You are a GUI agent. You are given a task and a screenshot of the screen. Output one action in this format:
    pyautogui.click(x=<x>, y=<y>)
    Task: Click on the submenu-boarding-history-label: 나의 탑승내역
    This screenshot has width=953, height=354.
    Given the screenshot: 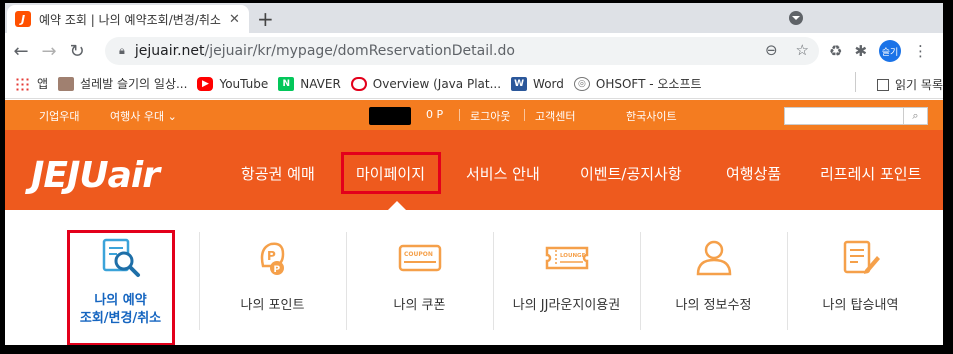 What is the action you would take?
    pyautogui.click(x=860, y=305)
    